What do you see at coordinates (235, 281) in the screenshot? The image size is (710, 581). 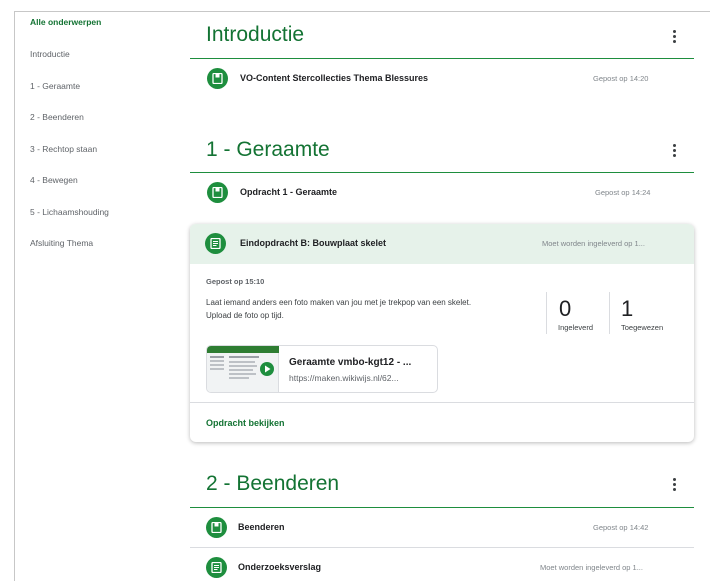 I see `assignment-posted-time: Gepost op 15:10` at bounding box center [235, 281].